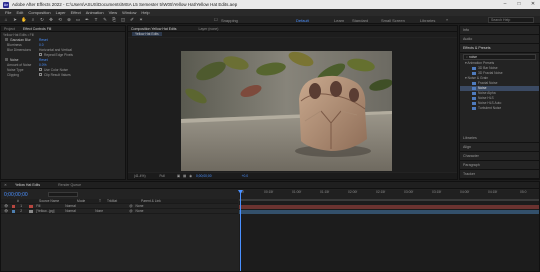 This screenshot has height=272, width=540. I want to click on effects-search-input: noise, so click(473, 57).